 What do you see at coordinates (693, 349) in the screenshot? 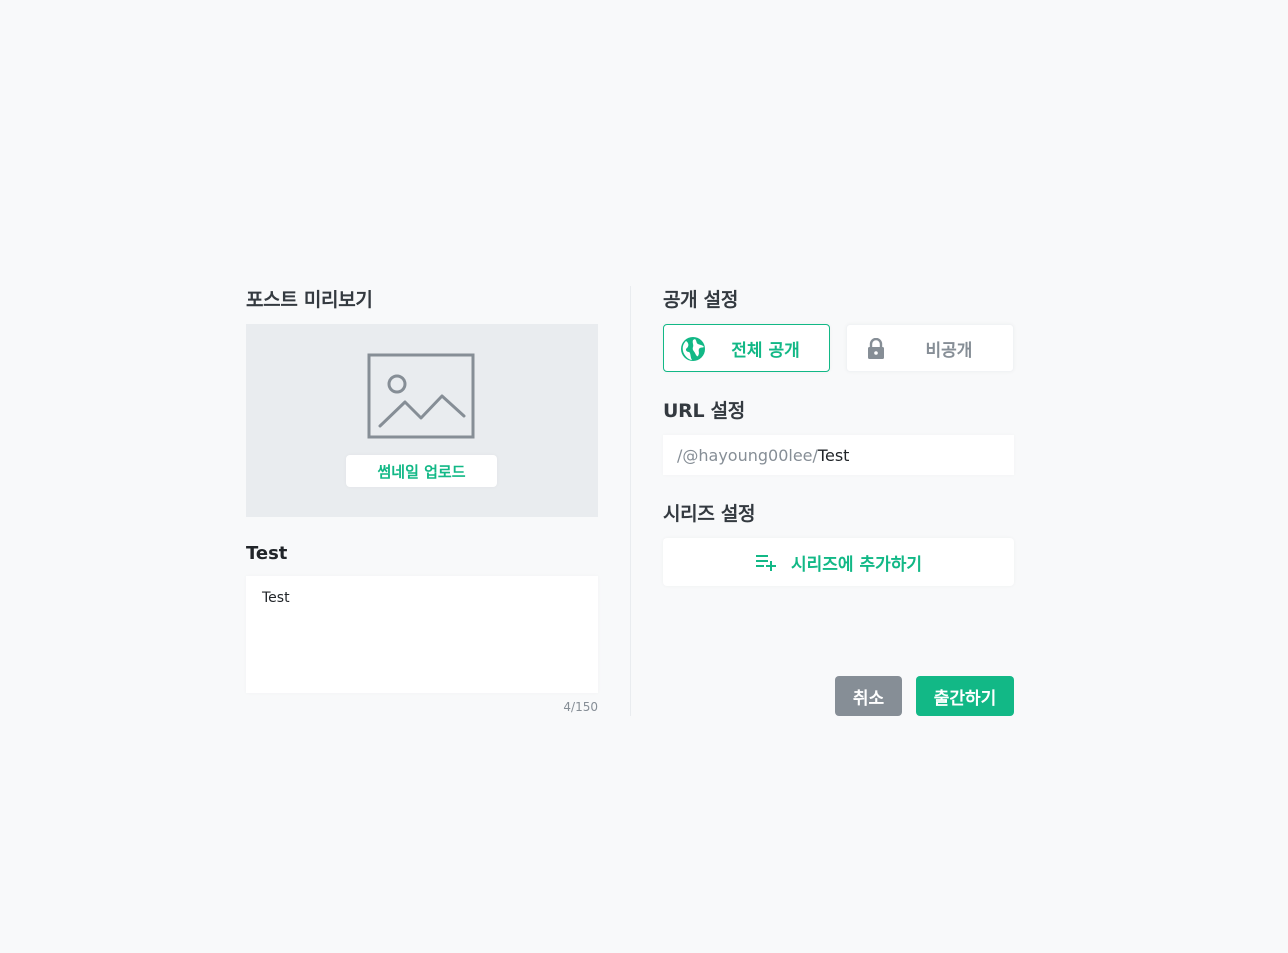
I see `globe-icon` at bounding box center [693, 349].